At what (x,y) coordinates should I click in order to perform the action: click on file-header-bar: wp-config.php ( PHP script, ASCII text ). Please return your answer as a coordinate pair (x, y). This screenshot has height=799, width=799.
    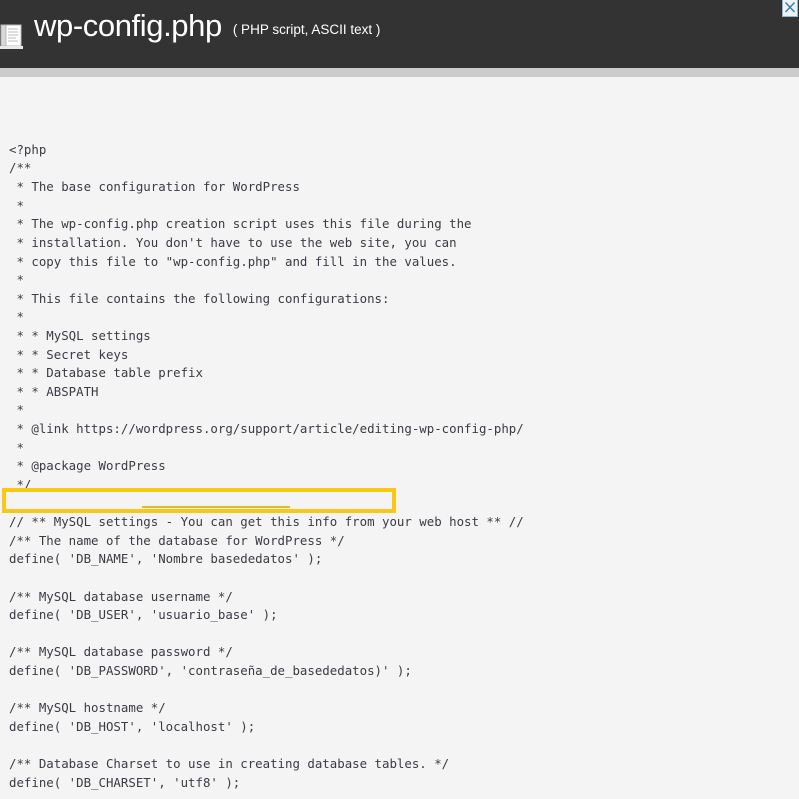
    Looking at the image, I should click on (399, 34).